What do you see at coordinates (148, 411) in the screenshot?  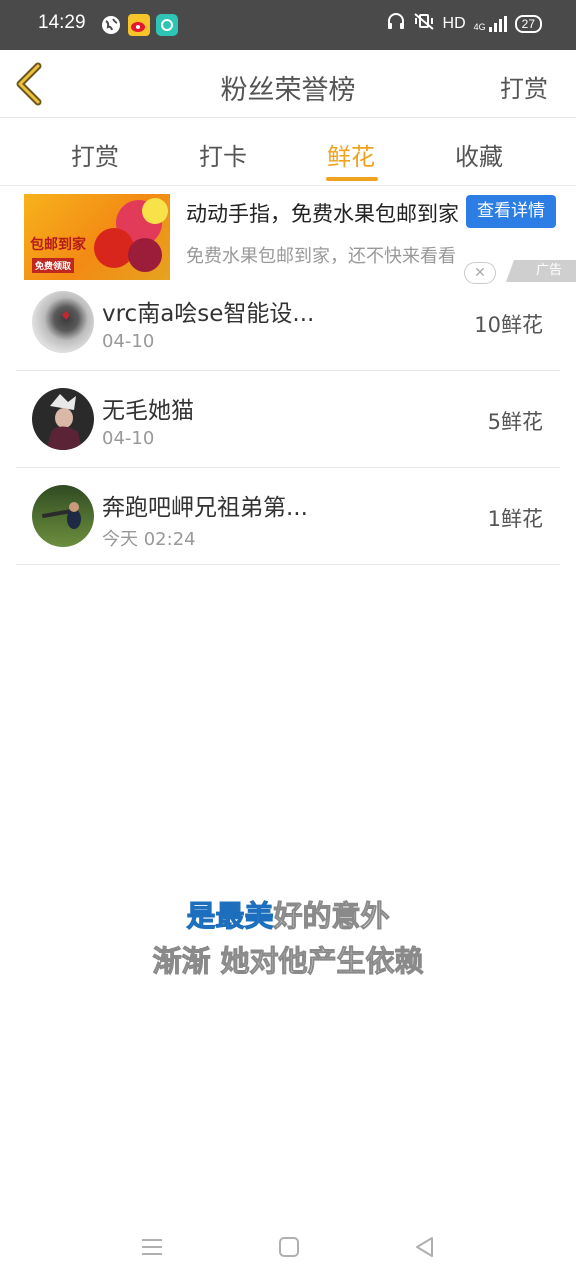 I see `fan-name: 无毛她猫` at bounding box center [148, 411].